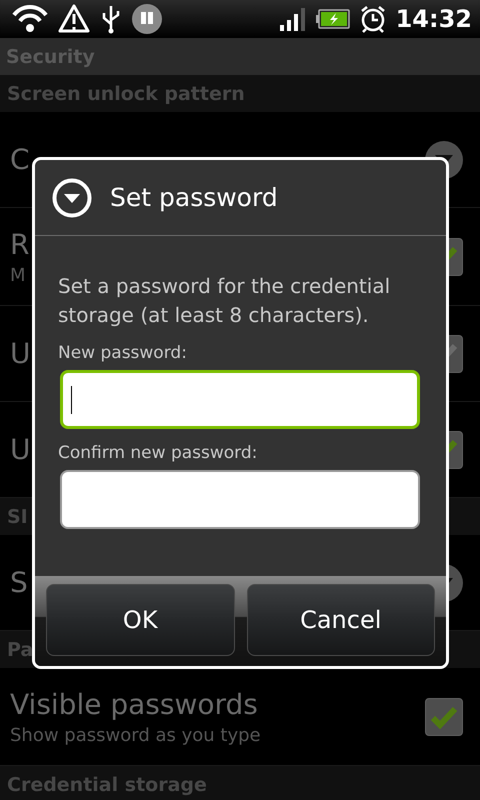 The width and height of the screenshot is (480, 800). What do you see at coordinates (225, 301) in the screenshot?
I see `dialog-message: Set a password for the credential storage (at least 8 characters).` at bounding box center [225, 301].